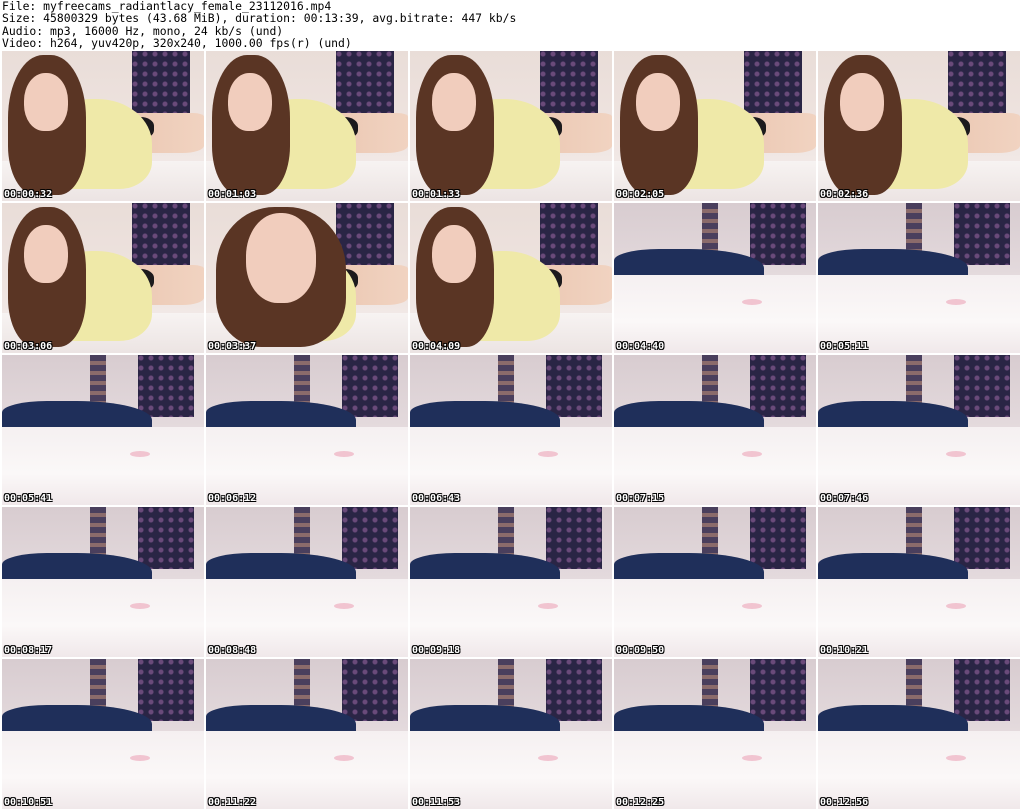  I want to click on thumbnail-timestamp: 00:01:03, so click(232, 194).